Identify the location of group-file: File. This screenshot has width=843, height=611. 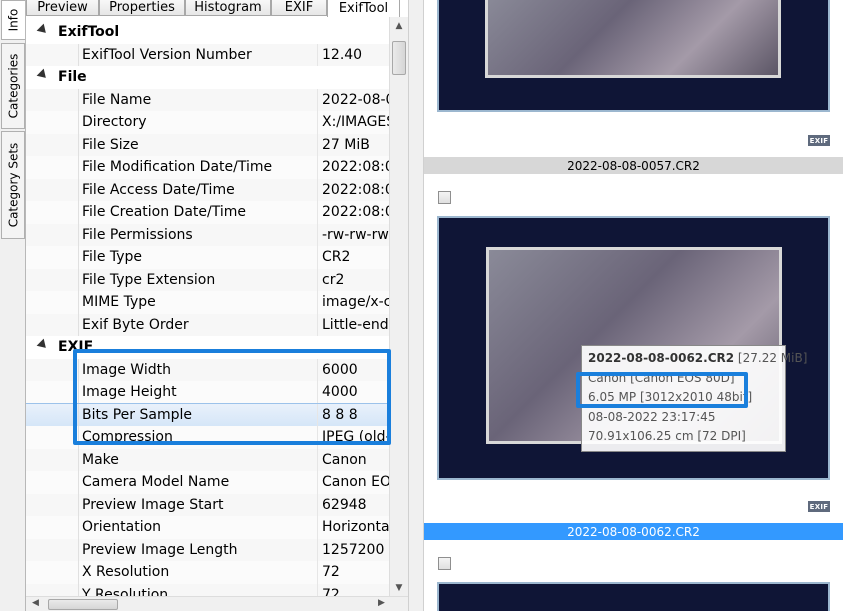
(207, 77).